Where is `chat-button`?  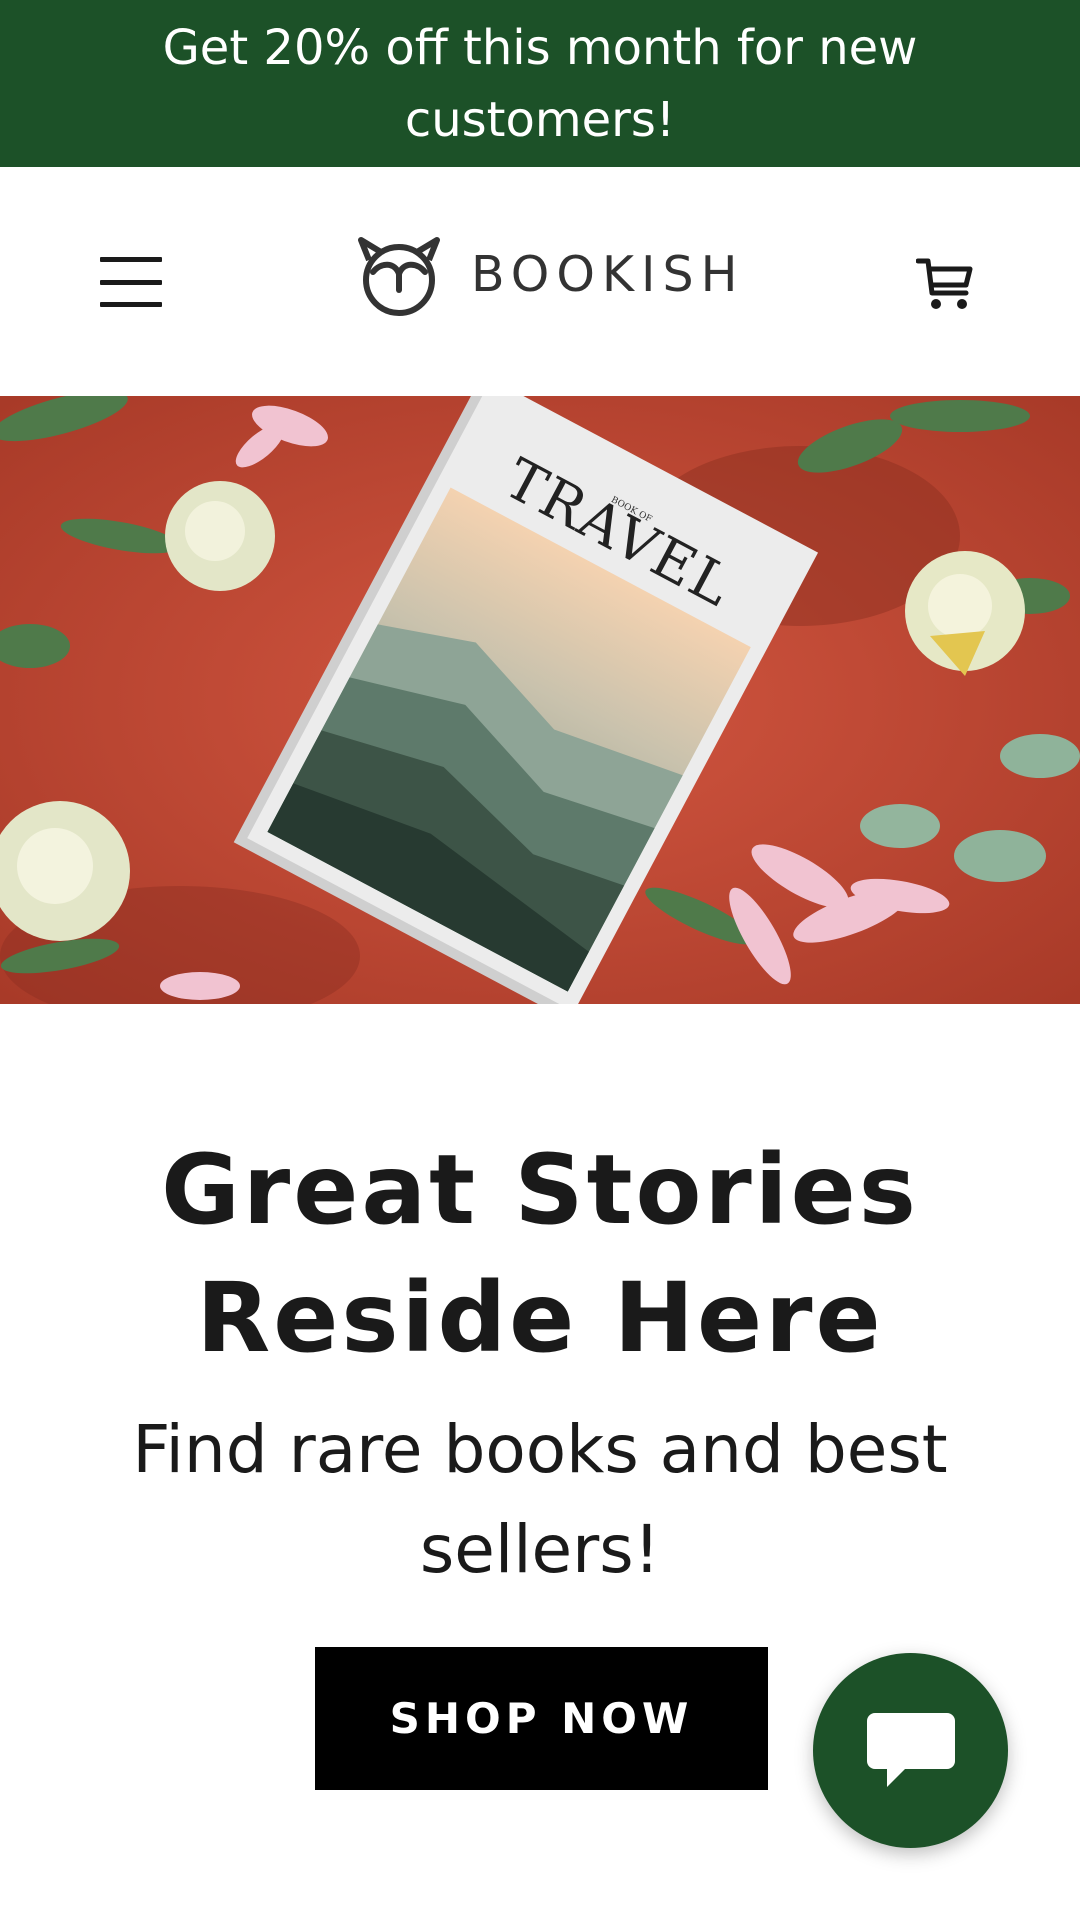 chat-button is located at coordinates (910, 1750).